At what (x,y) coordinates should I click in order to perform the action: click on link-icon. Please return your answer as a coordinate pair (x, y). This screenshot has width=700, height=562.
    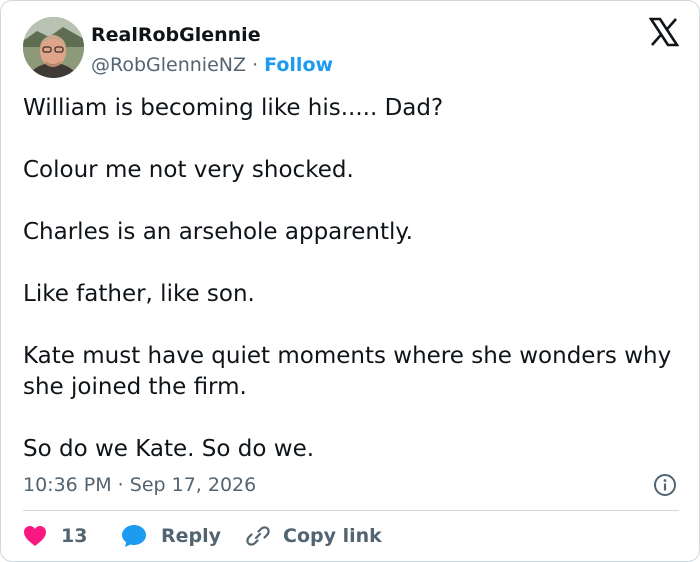
    Looking at the image, I should click on (258, 536).